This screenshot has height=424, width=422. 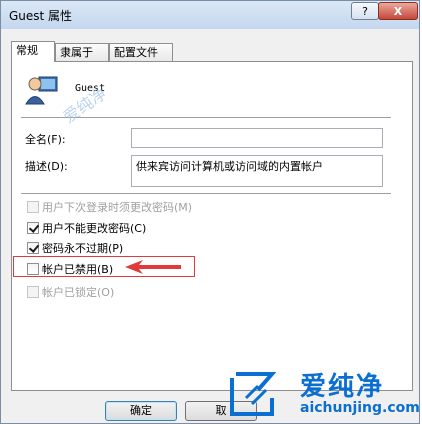 I want to click on checkbox-cannot-change-password, so click(x=33, y=228).